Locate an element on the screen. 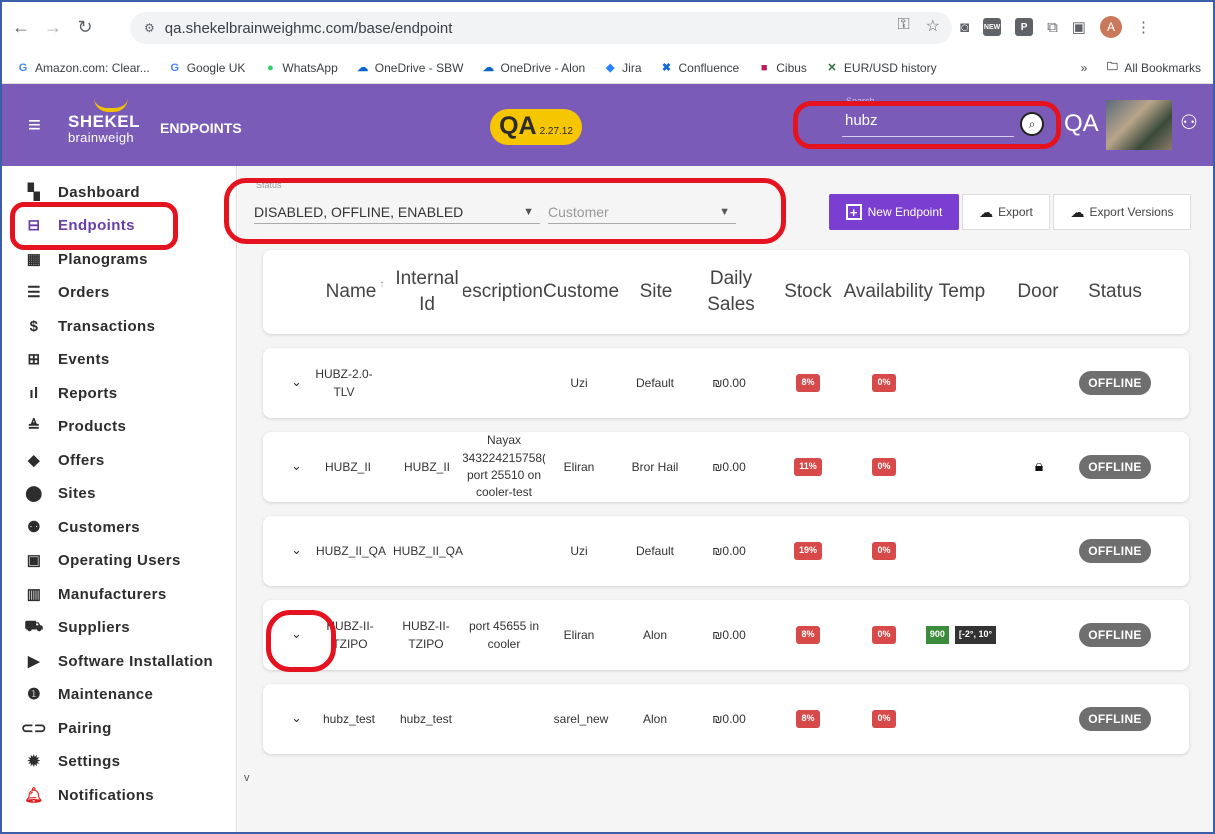  sidebar-item-offers: ◆ Offers is located at coordinates (64, 460).